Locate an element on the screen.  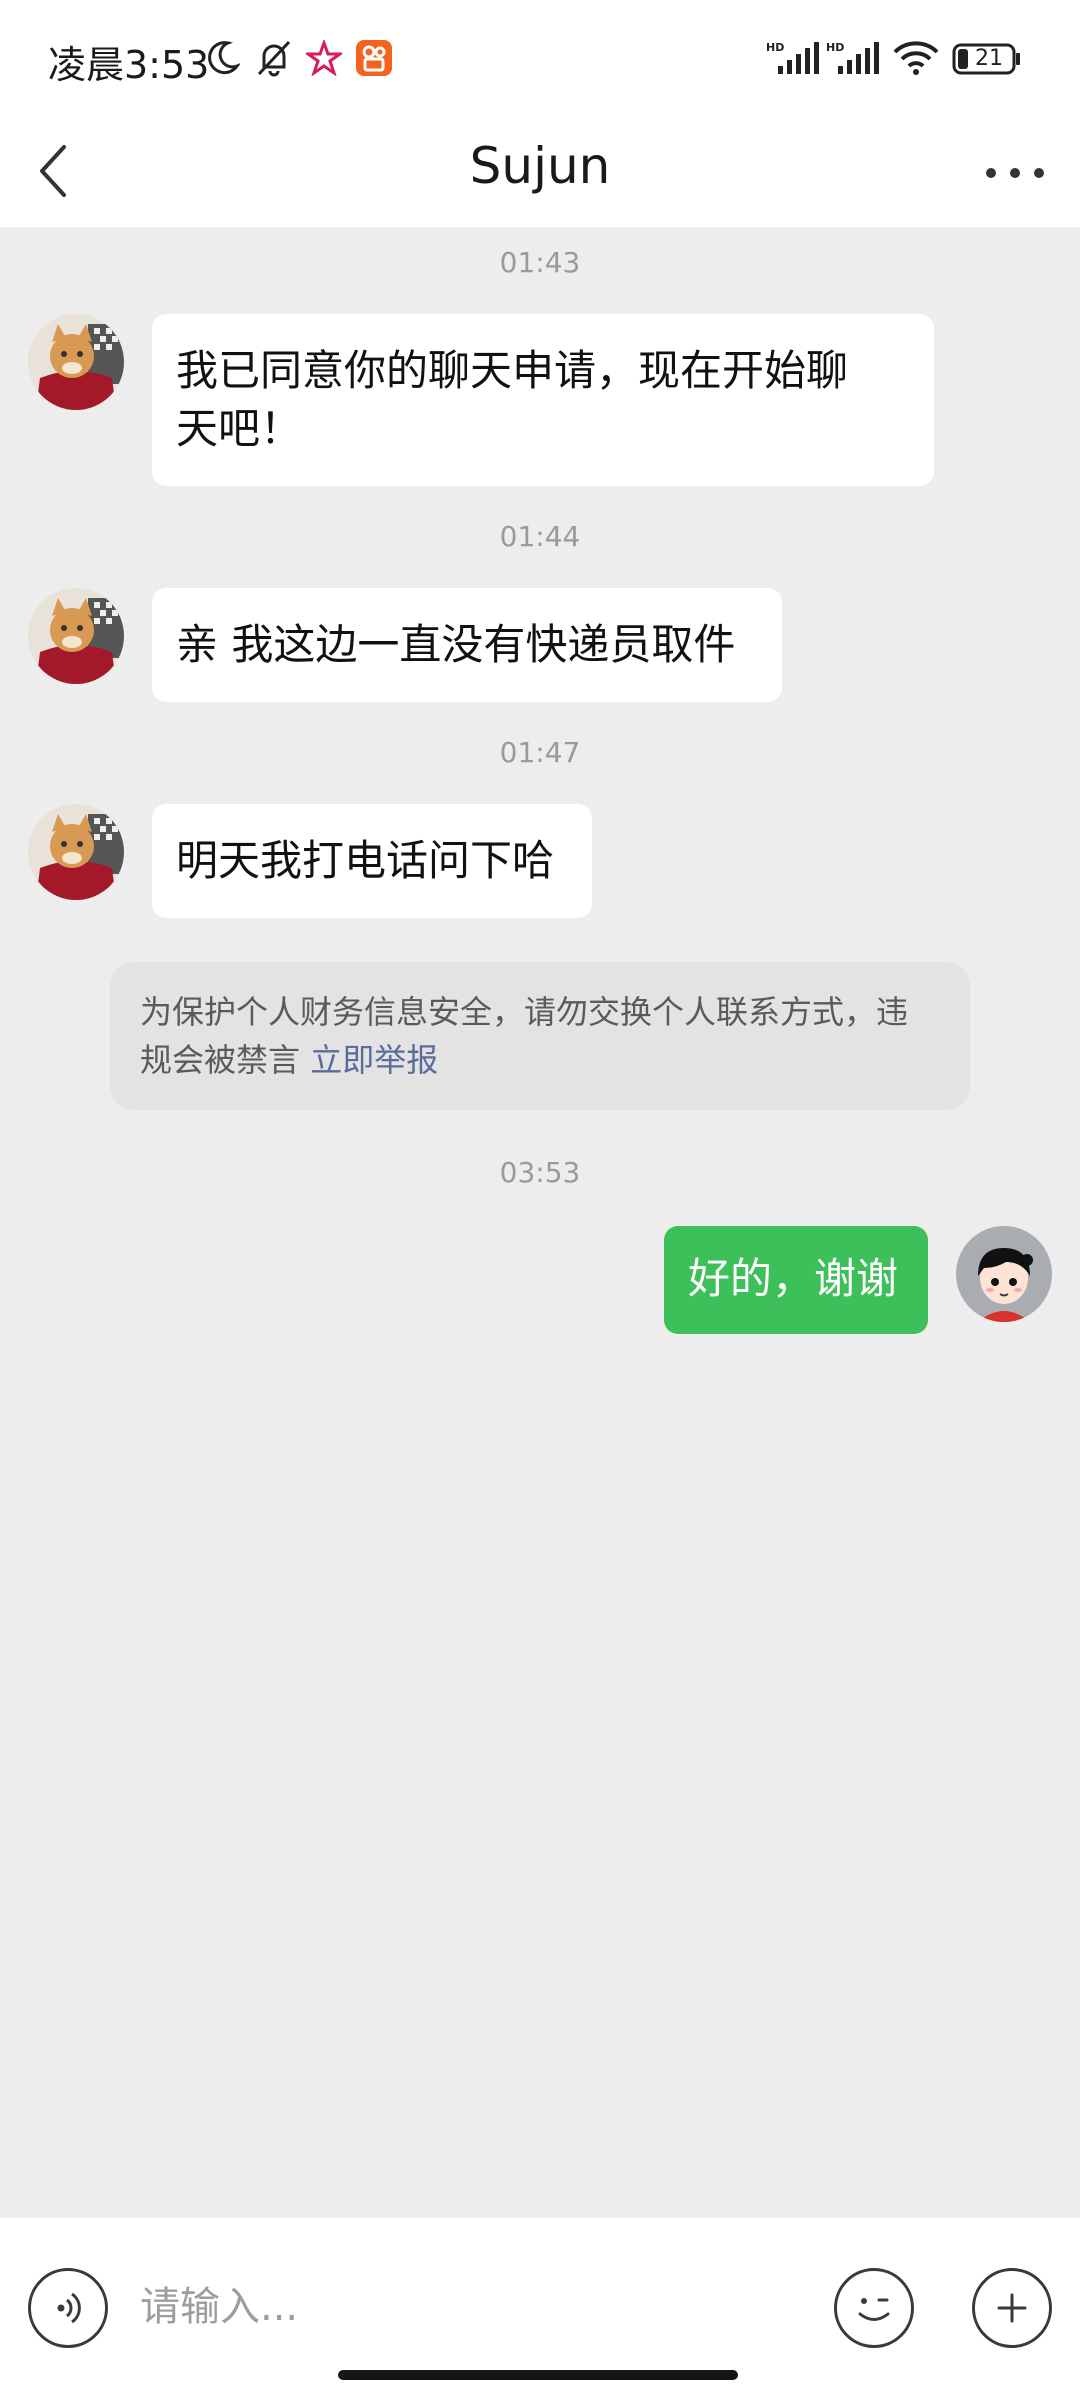
status-time: 凌晨3:53 is located at coordinates (129, 65).